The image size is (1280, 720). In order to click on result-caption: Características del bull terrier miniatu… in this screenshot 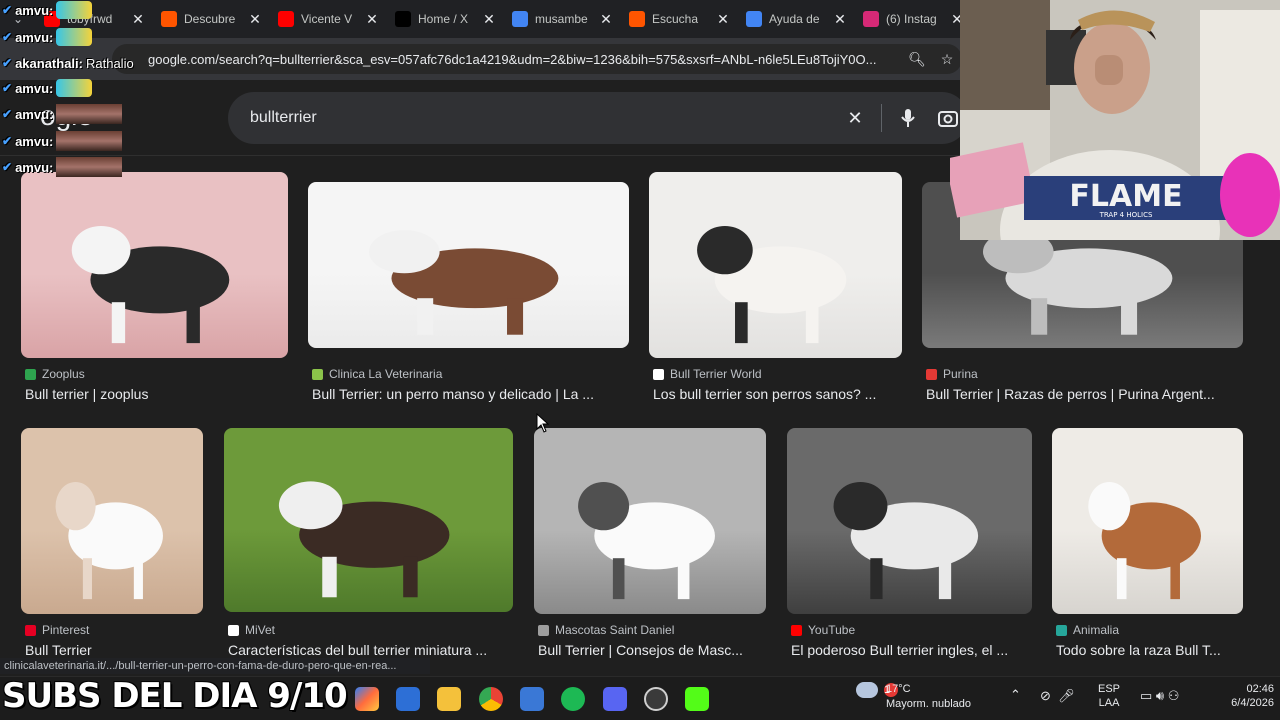, I will do `click(370, 650)`.